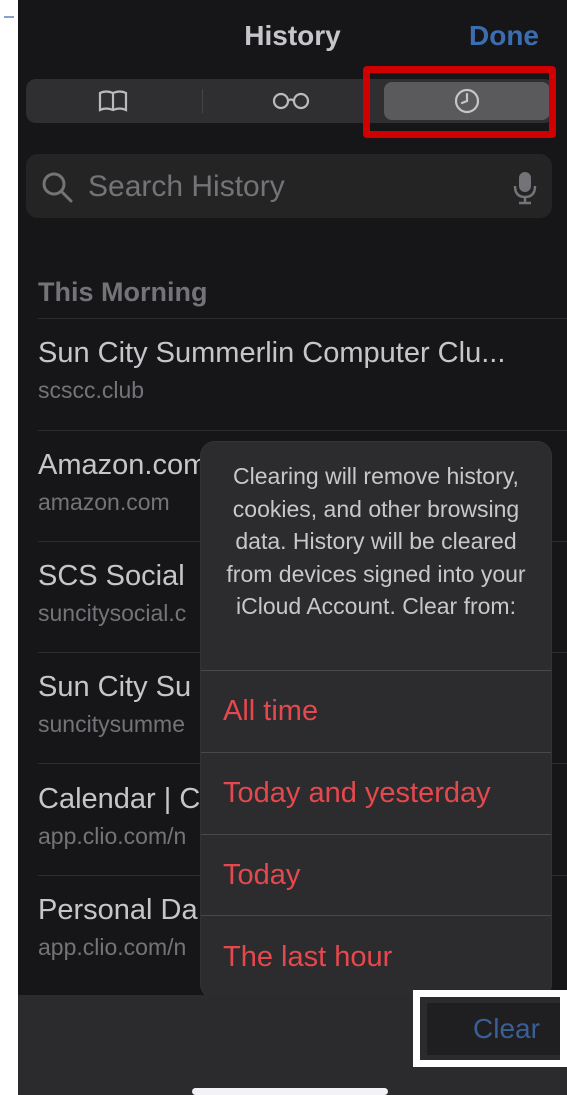  What do you see at coordinates (186, 186) in the screenshot?
I see `search-placeholder: Search History` at bounding box center [186, 186].